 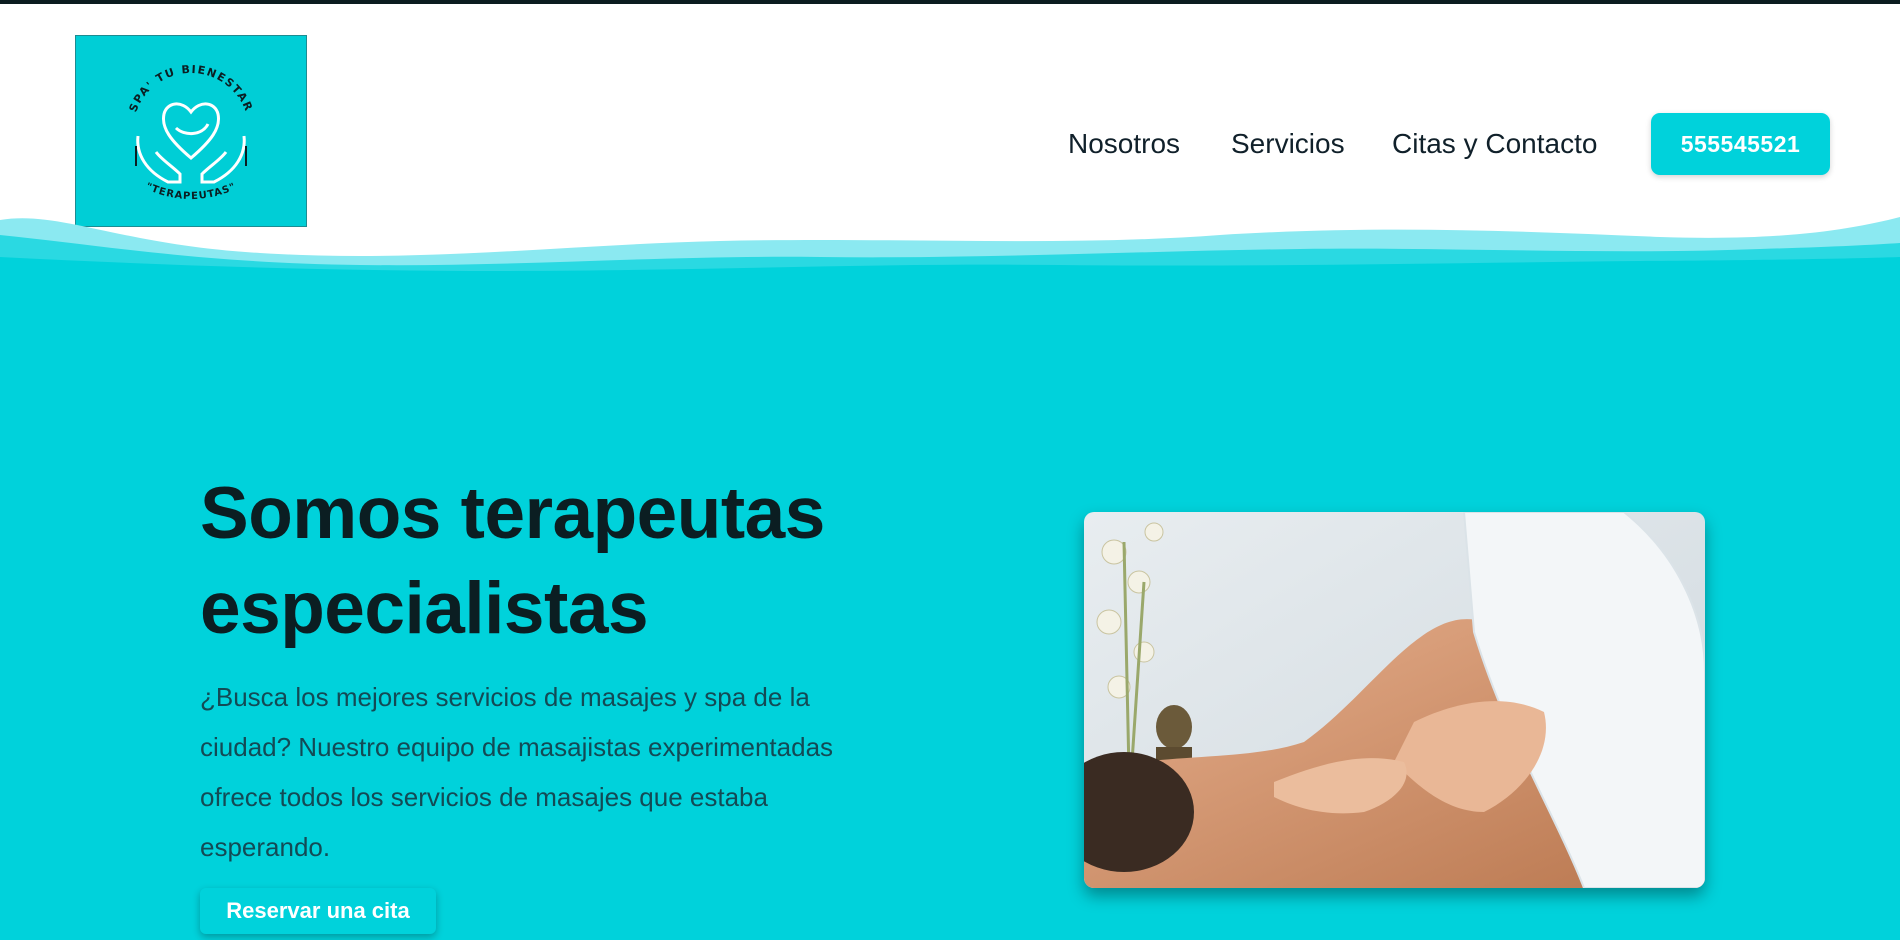 What do you see at coordinates (1740, 144) in the screenshot?
I see `phone-button: 555545521` at bounding box center [1740, 144].